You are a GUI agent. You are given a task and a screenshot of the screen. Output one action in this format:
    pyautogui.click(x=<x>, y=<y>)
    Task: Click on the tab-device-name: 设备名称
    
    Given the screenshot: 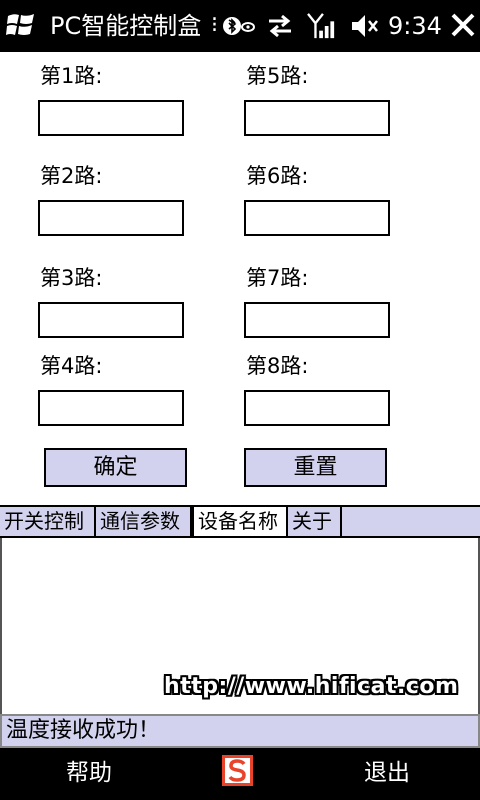 What is the action you would take?
    pyautogui.click(x=240, y=522)
    